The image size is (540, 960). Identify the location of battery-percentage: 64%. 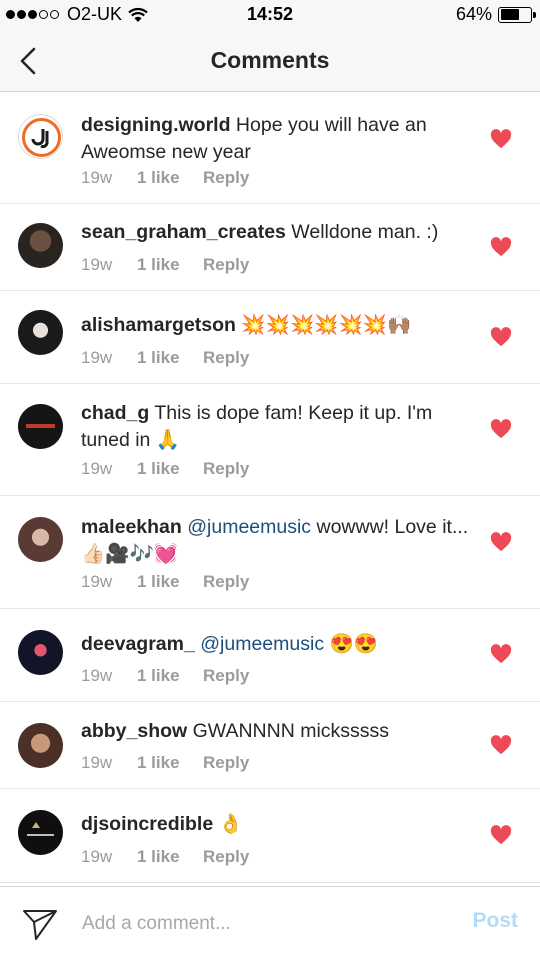
(473, 14).